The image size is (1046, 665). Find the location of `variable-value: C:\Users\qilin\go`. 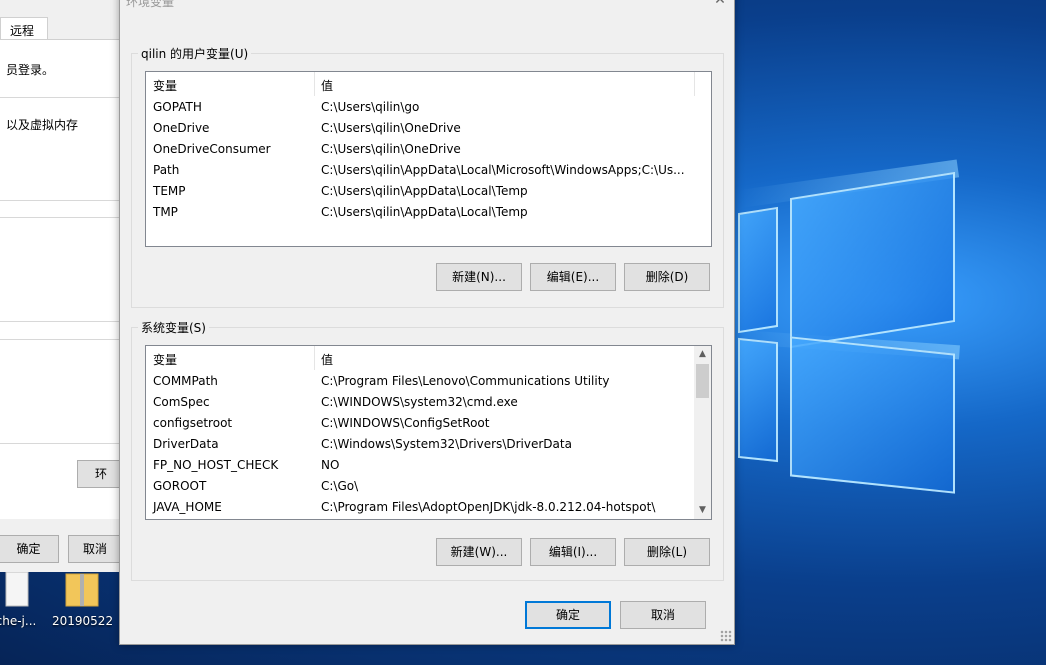

variable-value: C:\Users\qilin\go is located at coordinates (370, 107).